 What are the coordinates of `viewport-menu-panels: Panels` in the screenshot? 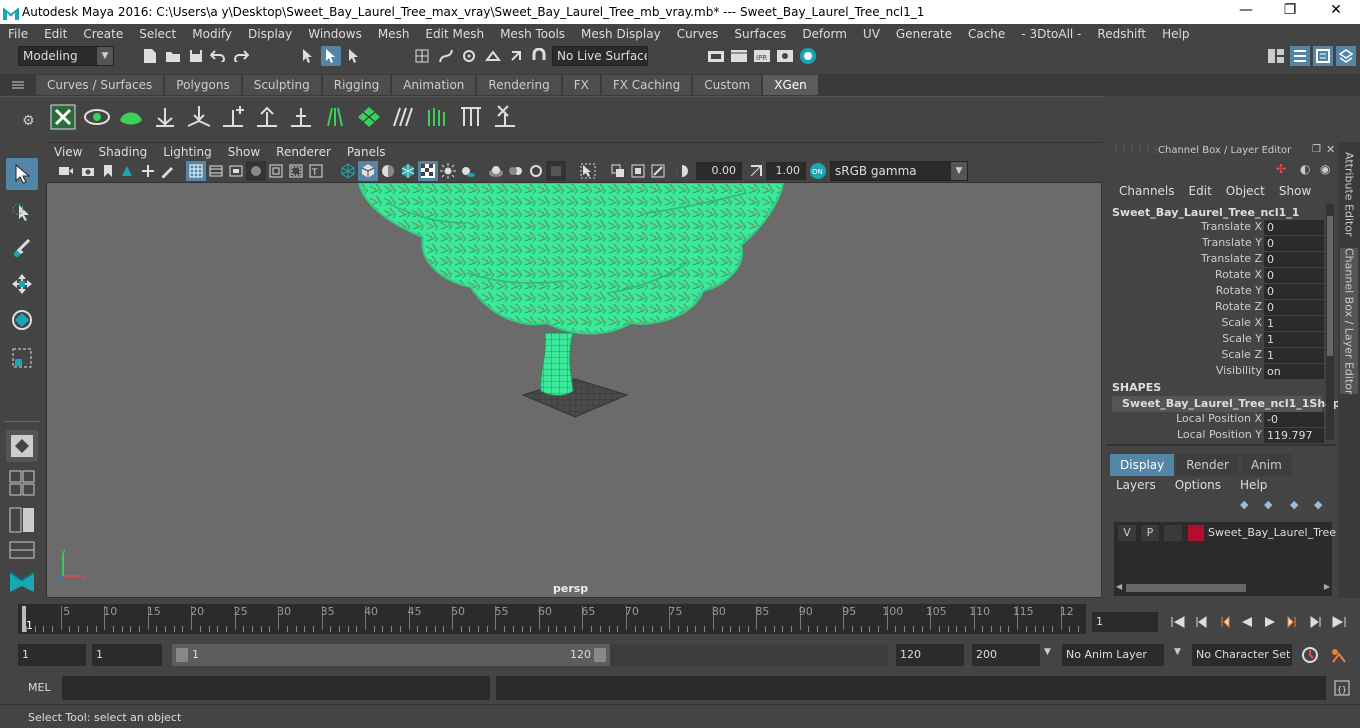 It's located at (366, 152).